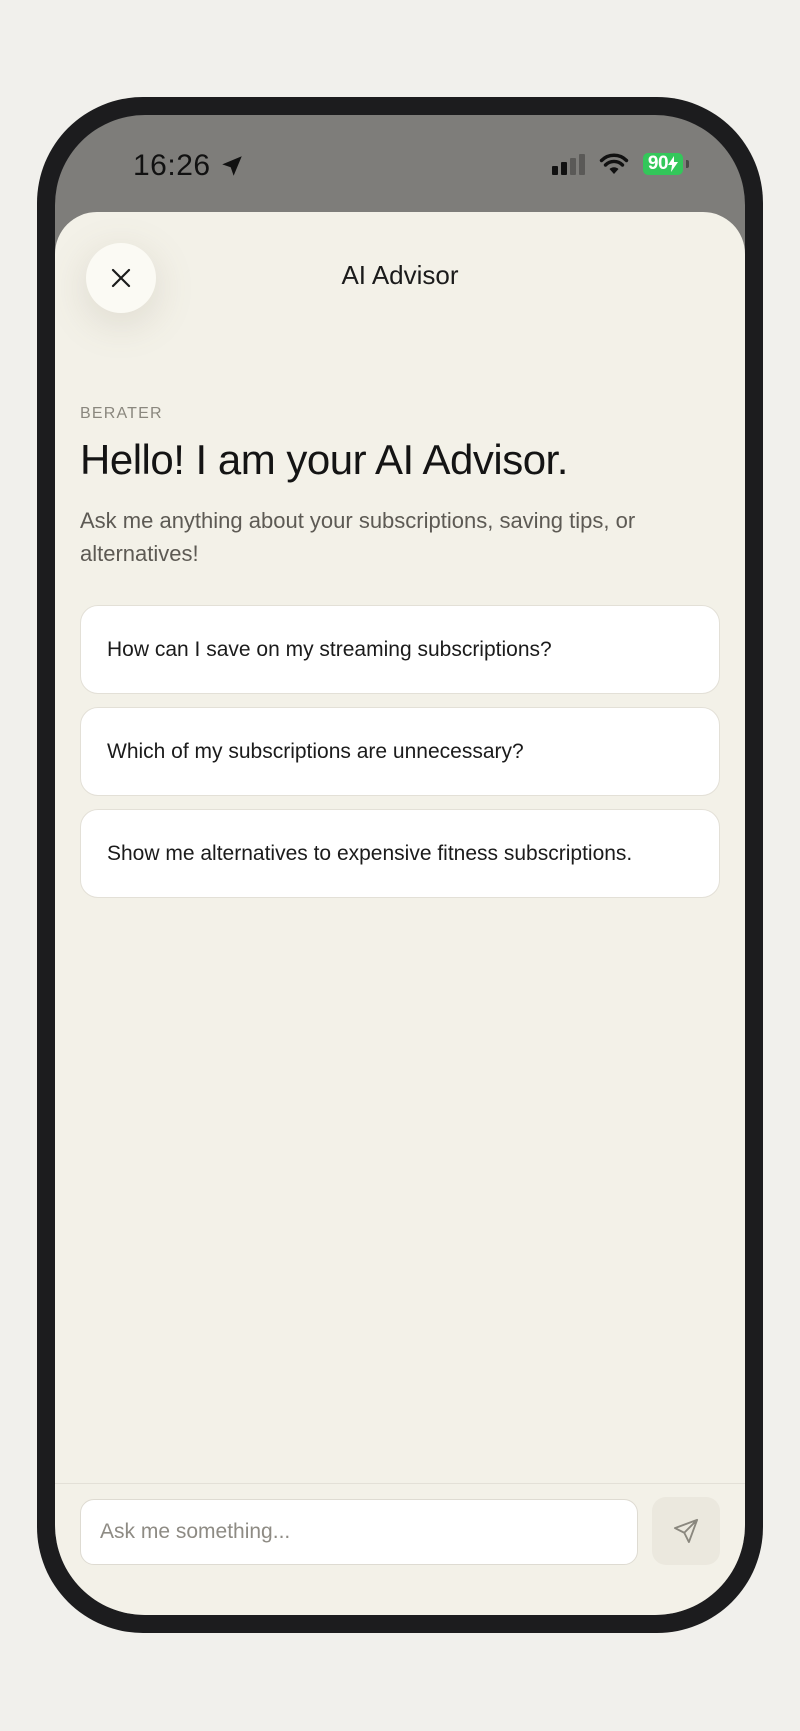 The height and width of the screenshot is (1731, 800). I want to click on battery-indicator: 90, so click(666, 164).